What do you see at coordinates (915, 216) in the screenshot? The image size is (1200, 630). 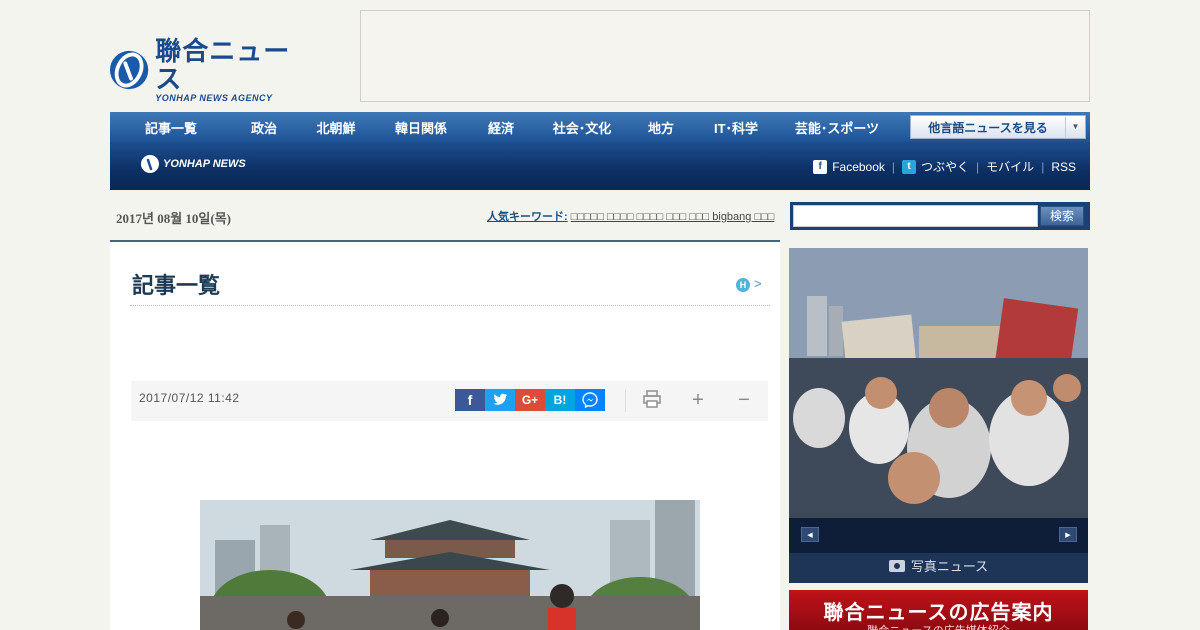 I see `search-input` at bounding box center [915, 216].